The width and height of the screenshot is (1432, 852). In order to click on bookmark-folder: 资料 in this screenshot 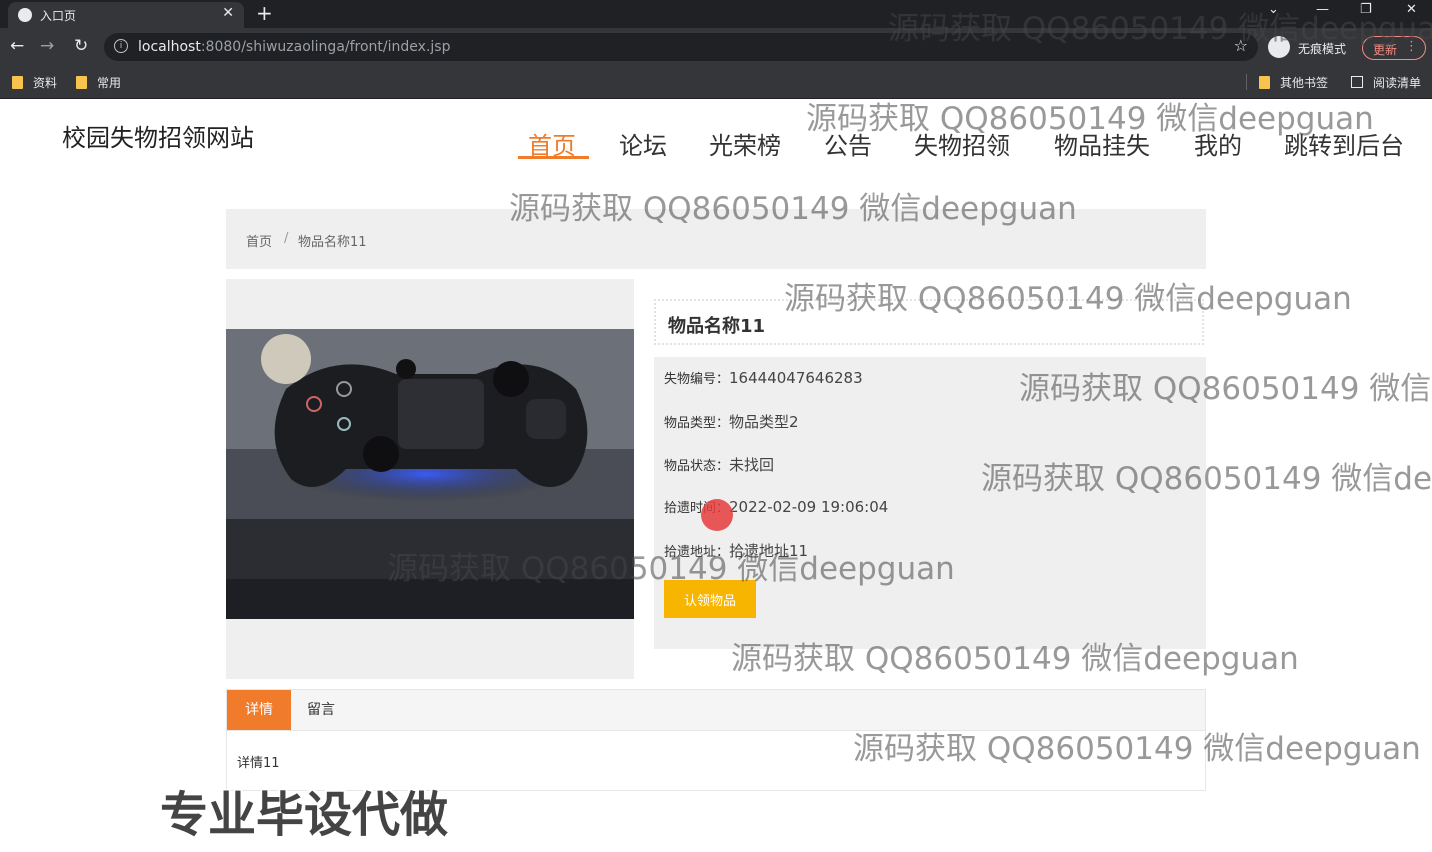, I will do `click(34, 82)`.